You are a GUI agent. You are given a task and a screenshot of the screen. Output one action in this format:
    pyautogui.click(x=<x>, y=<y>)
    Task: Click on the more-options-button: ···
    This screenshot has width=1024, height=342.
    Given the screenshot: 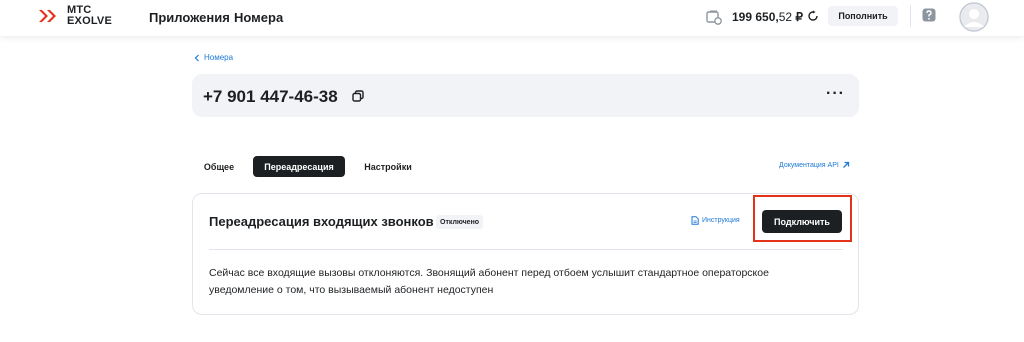 What is the action you would take?
    pyautogui.click(x=835, y=94)
    